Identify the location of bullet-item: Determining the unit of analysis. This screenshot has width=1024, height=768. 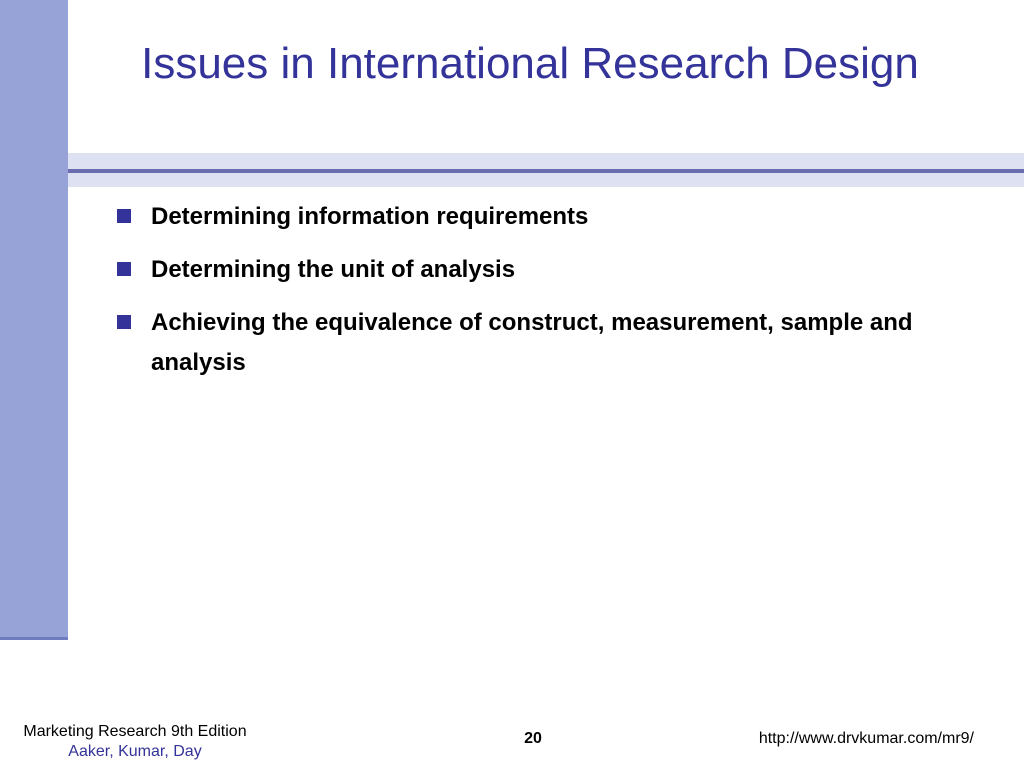
(514, 270).